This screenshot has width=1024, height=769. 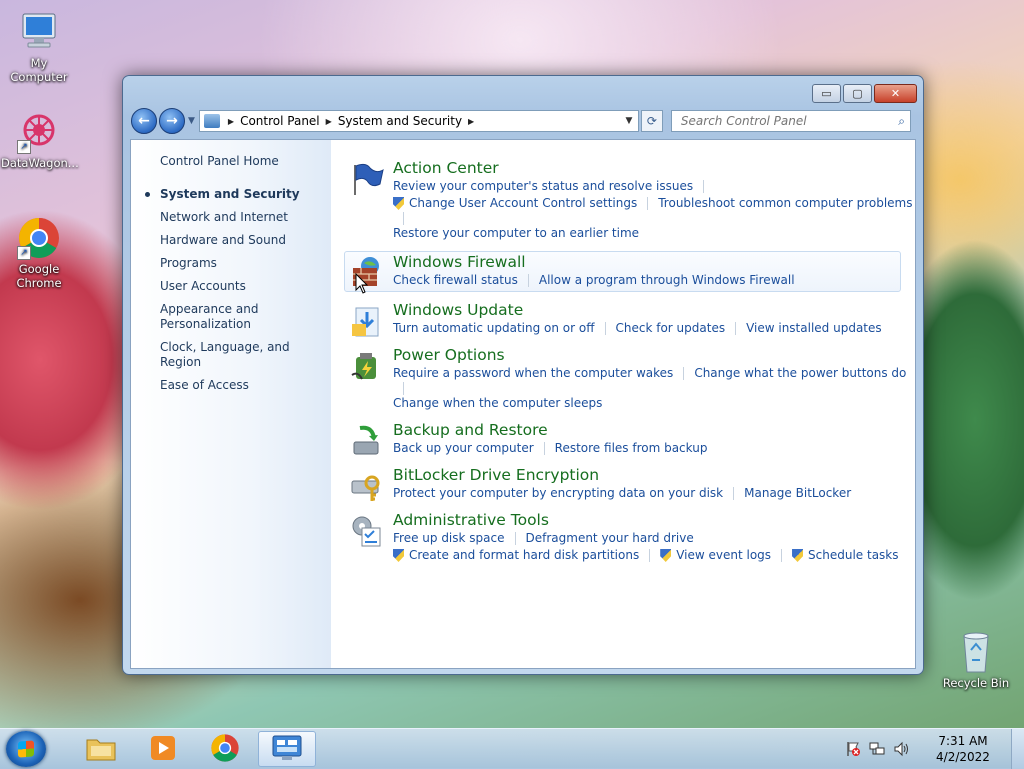 What do you see at coordinates (667, 280) in the screenshot?
I see `link-allow-program-firewall: Allow a program through Windows Firewall` at bounding box center [667, 280].